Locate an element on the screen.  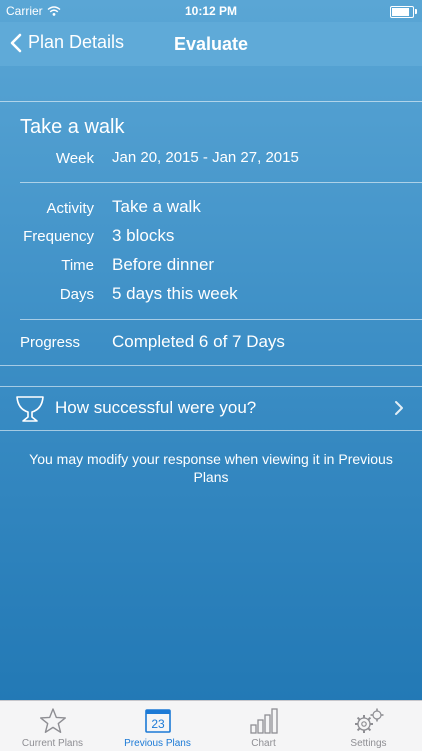
detail-value-time: Before dinner is located at coordinates (163, 264).